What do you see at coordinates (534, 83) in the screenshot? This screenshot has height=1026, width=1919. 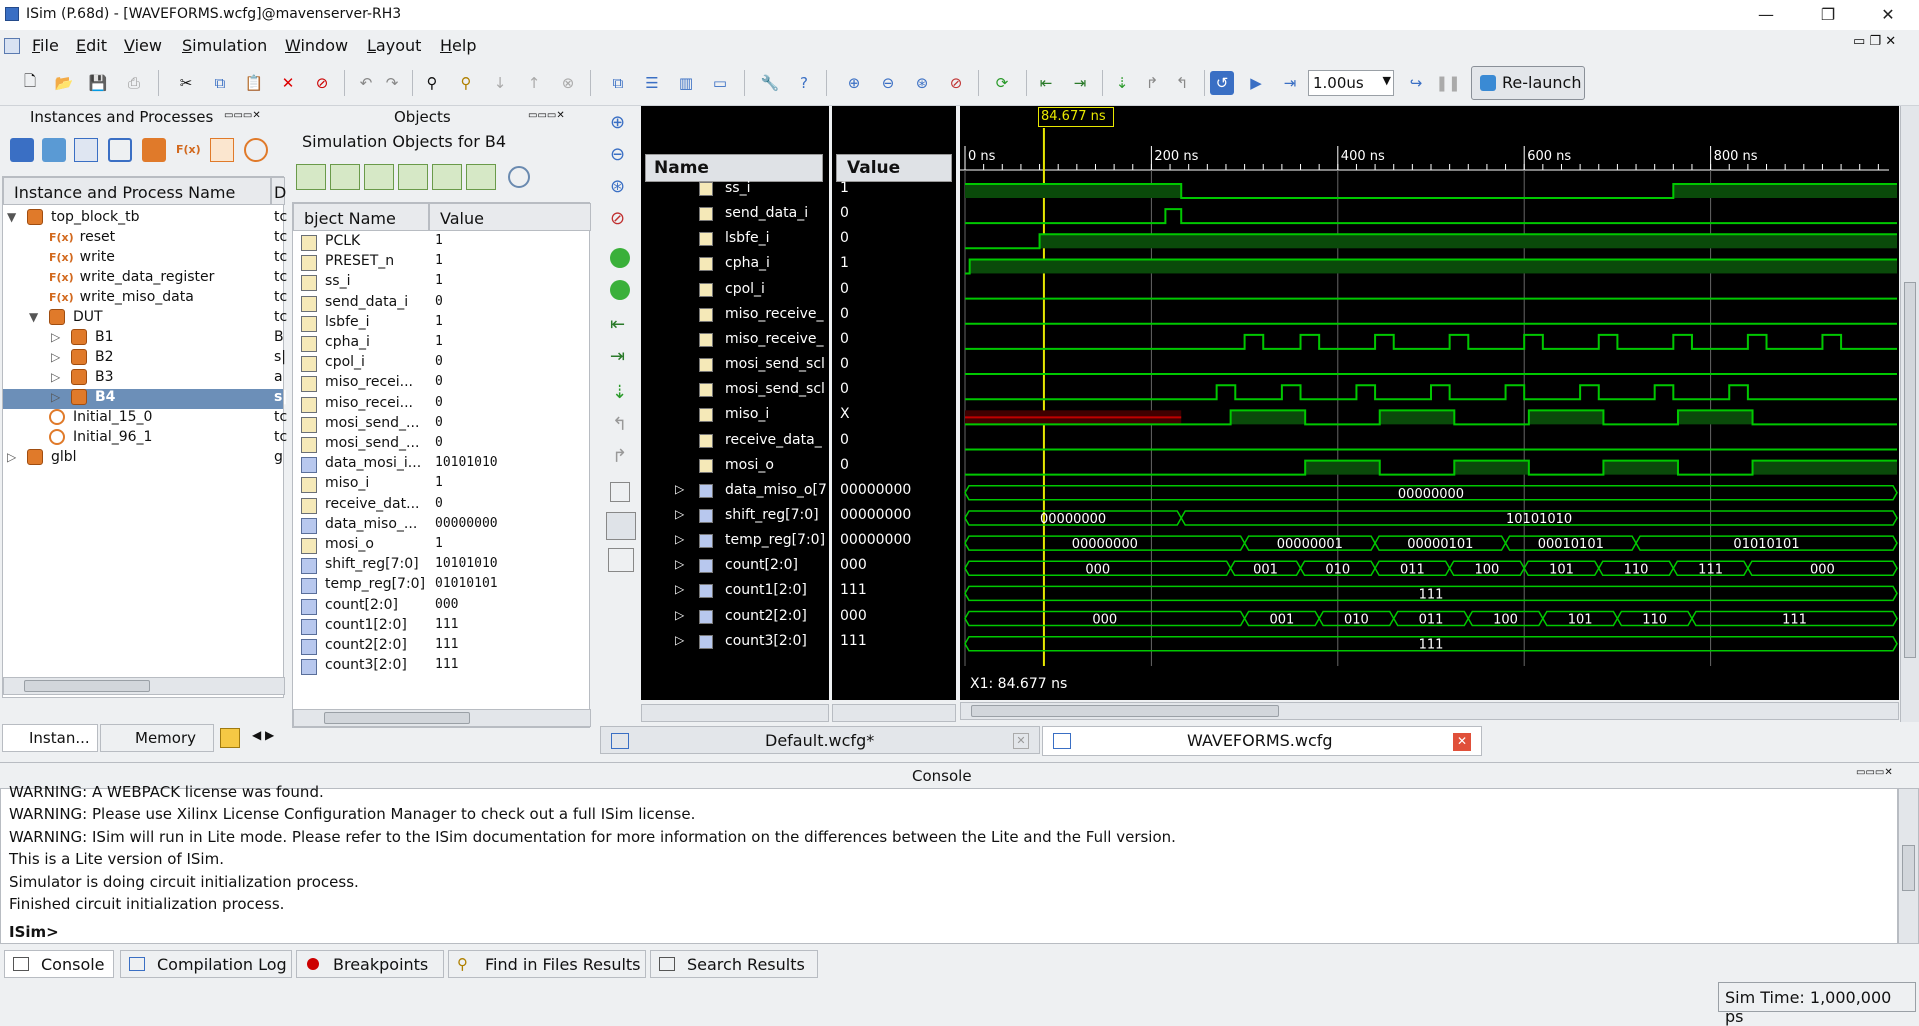 I see `find-prev-icon: ↑` at bounding box center [534, 83].